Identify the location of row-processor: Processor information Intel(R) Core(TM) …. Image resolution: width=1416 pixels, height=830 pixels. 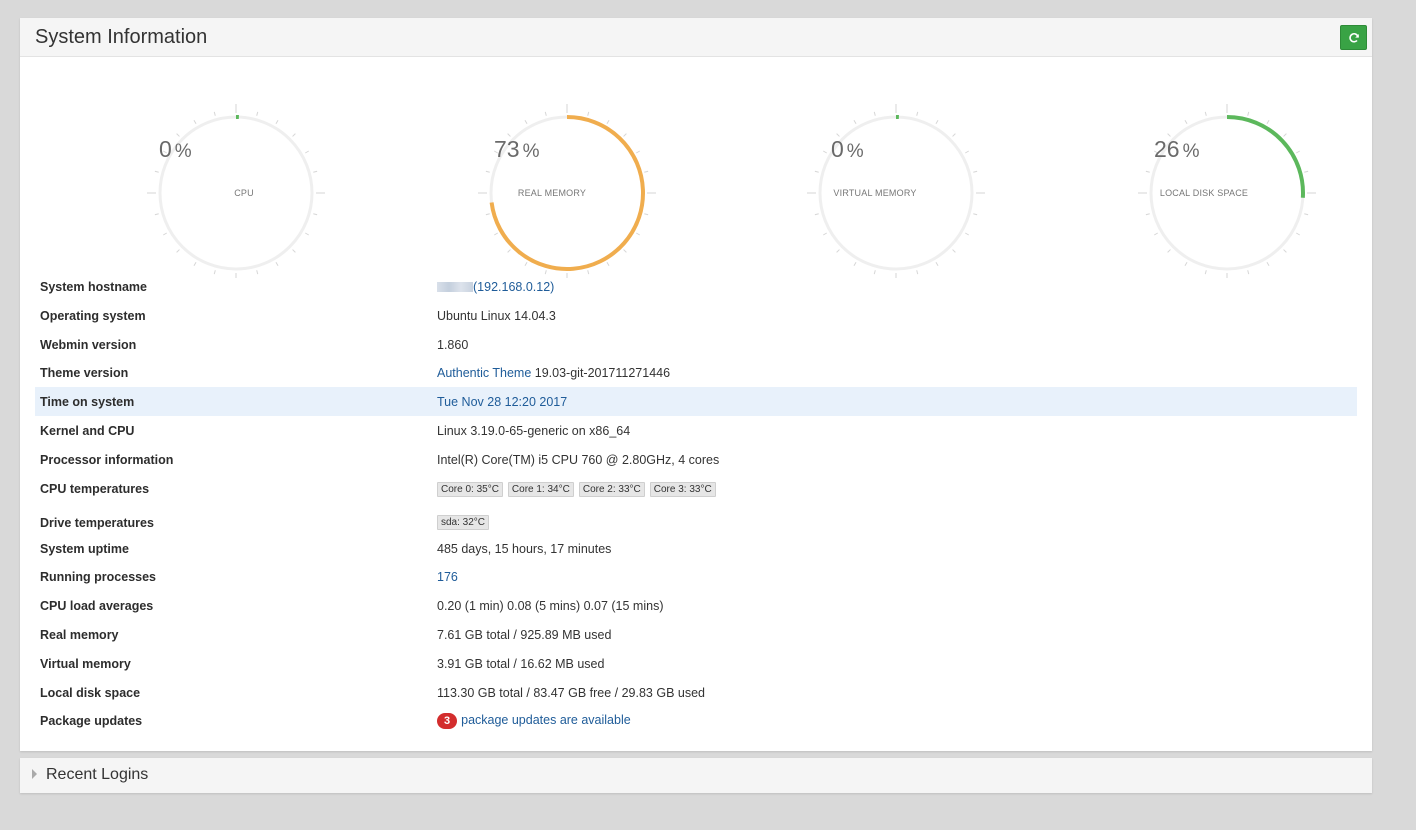
(696, 459).